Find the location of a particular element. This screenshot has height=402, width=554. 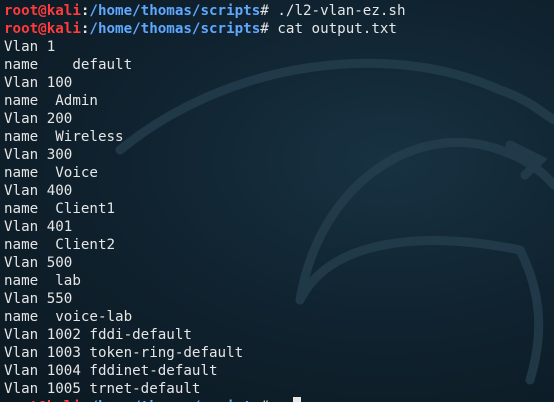

output-line: Vlan 100 is located at coordinates (38, 83).